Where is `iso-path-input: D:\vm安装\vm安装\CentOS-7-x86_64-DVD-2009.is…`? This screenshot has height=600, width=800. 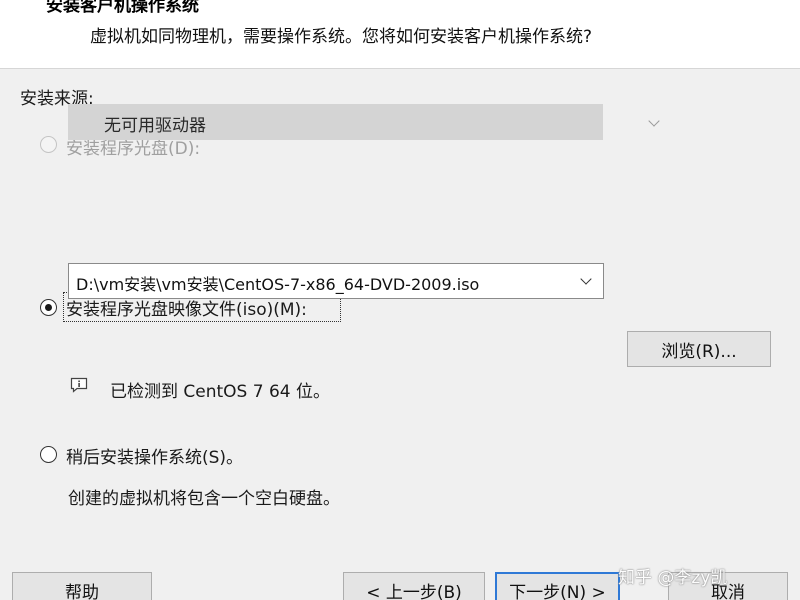
iso-path-input: D:\vm安装\vm安装\CentOS-7-x86_64-DVD-2009.is… is located at coordinates (277, 283).